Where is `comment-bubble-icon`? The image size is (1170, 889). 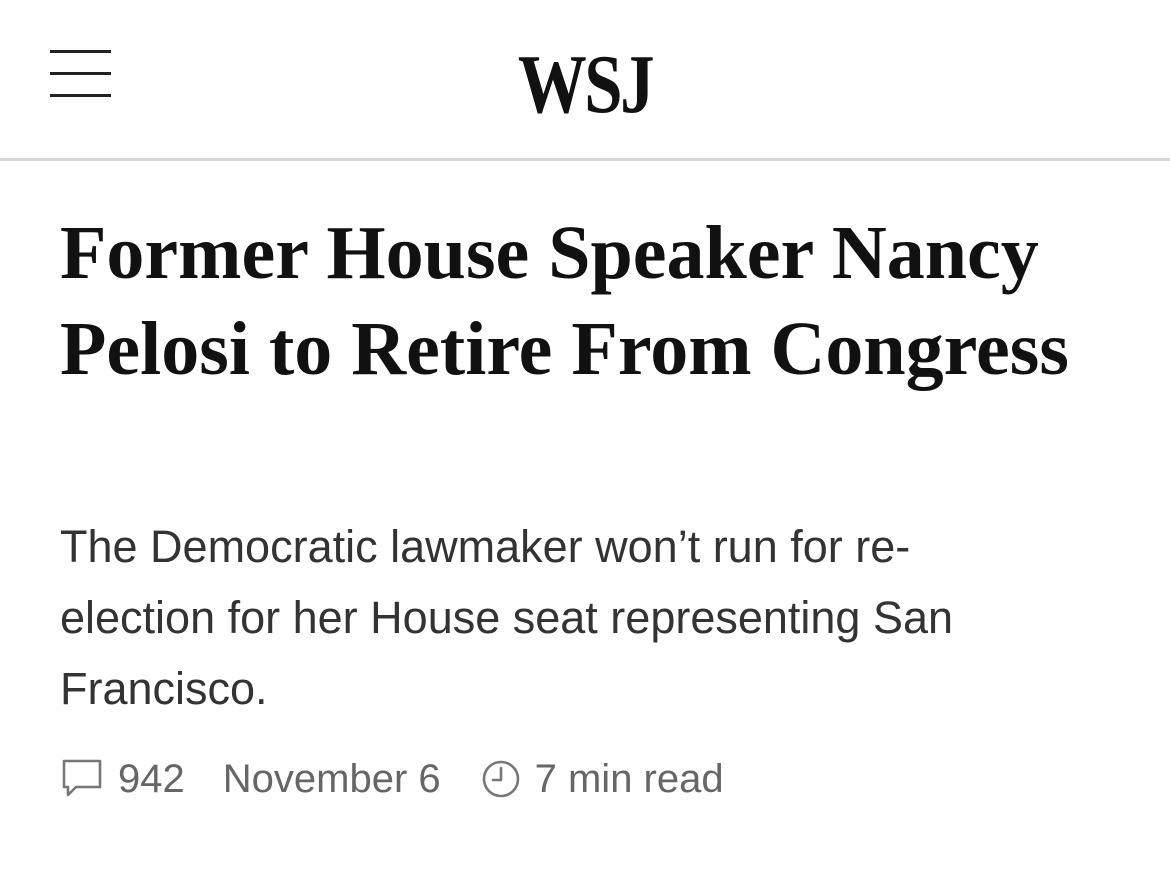 comment-bubble-icon is located at coordinates (82, 779).